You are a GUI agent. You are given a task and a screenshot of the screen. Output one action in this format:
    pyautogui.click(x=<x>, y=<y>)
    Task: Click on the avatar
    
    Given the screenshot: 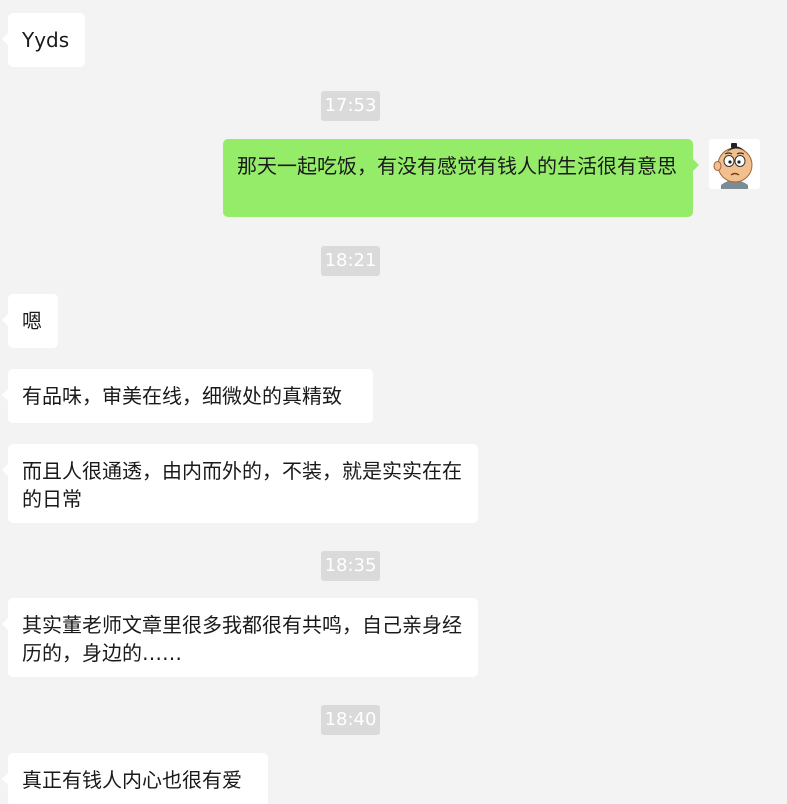 What is the action you would take?
    pyautogui.click(x=734, y=164)
    